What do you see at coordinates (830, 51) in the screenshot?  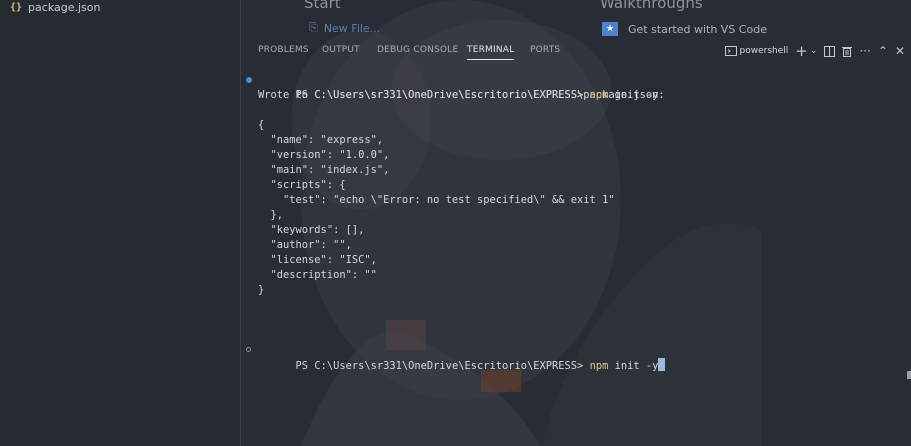 I see `split-icon` at bounding box center [830, 51].